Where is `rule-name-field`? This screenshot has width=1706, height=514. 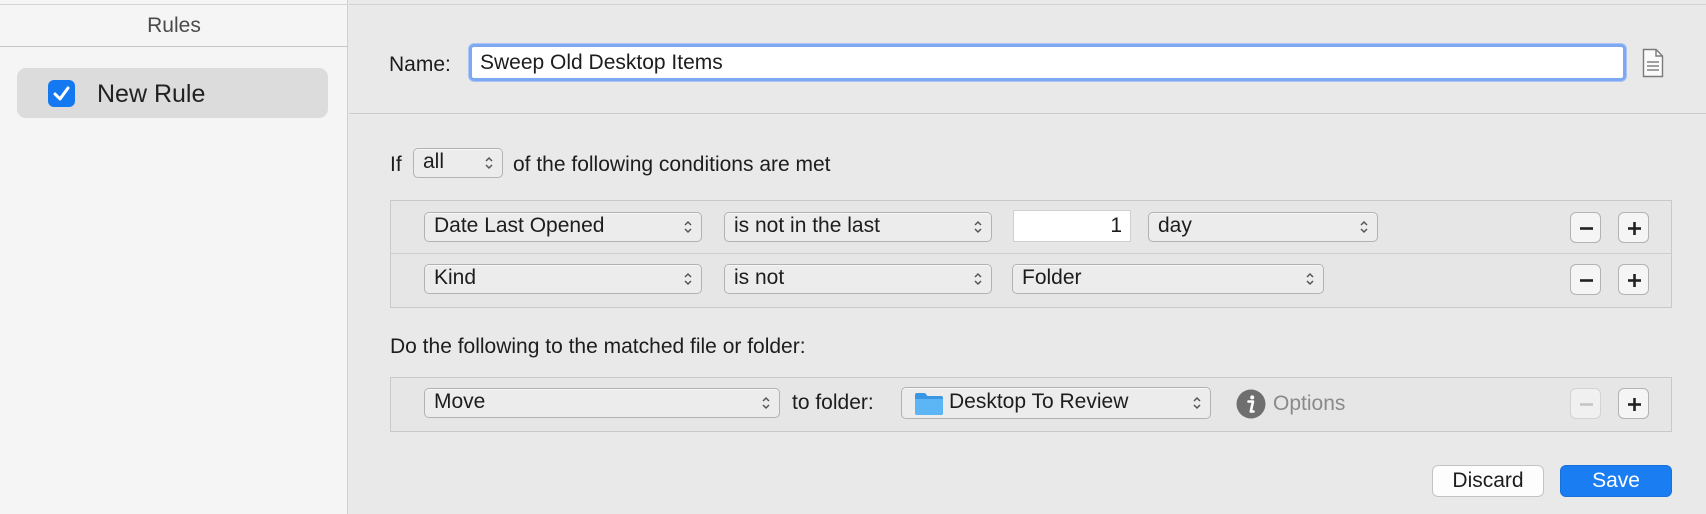 rule-name-field is located at coordinates (1047, 62).